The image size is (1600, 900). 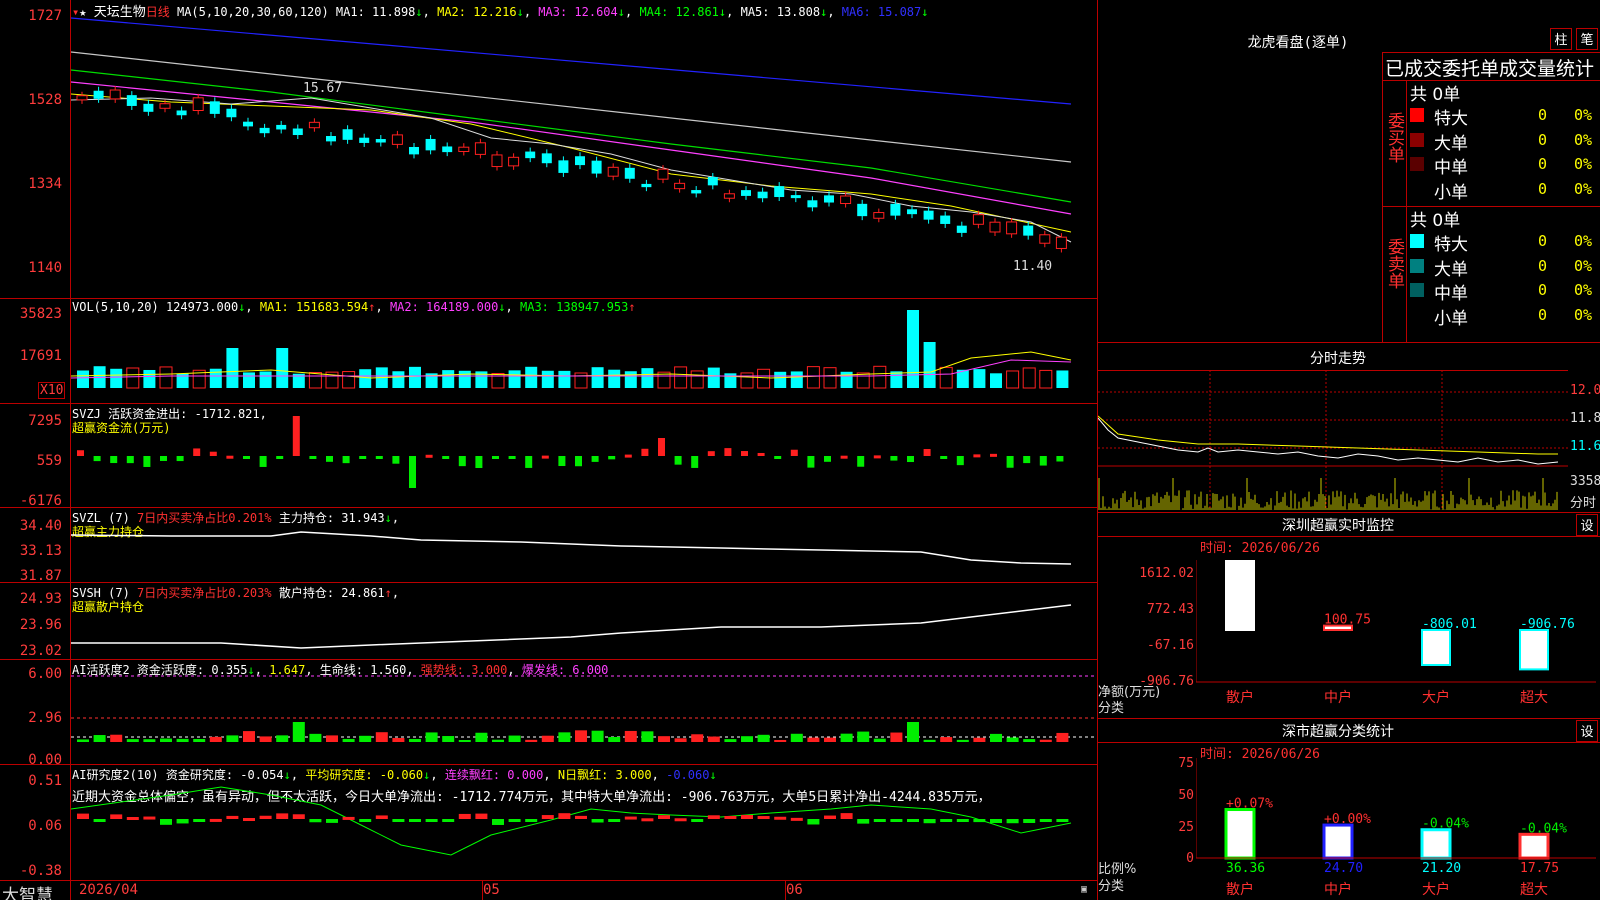 I want to click on sz-class-ytick: 75, so click(x=1186, y=763).